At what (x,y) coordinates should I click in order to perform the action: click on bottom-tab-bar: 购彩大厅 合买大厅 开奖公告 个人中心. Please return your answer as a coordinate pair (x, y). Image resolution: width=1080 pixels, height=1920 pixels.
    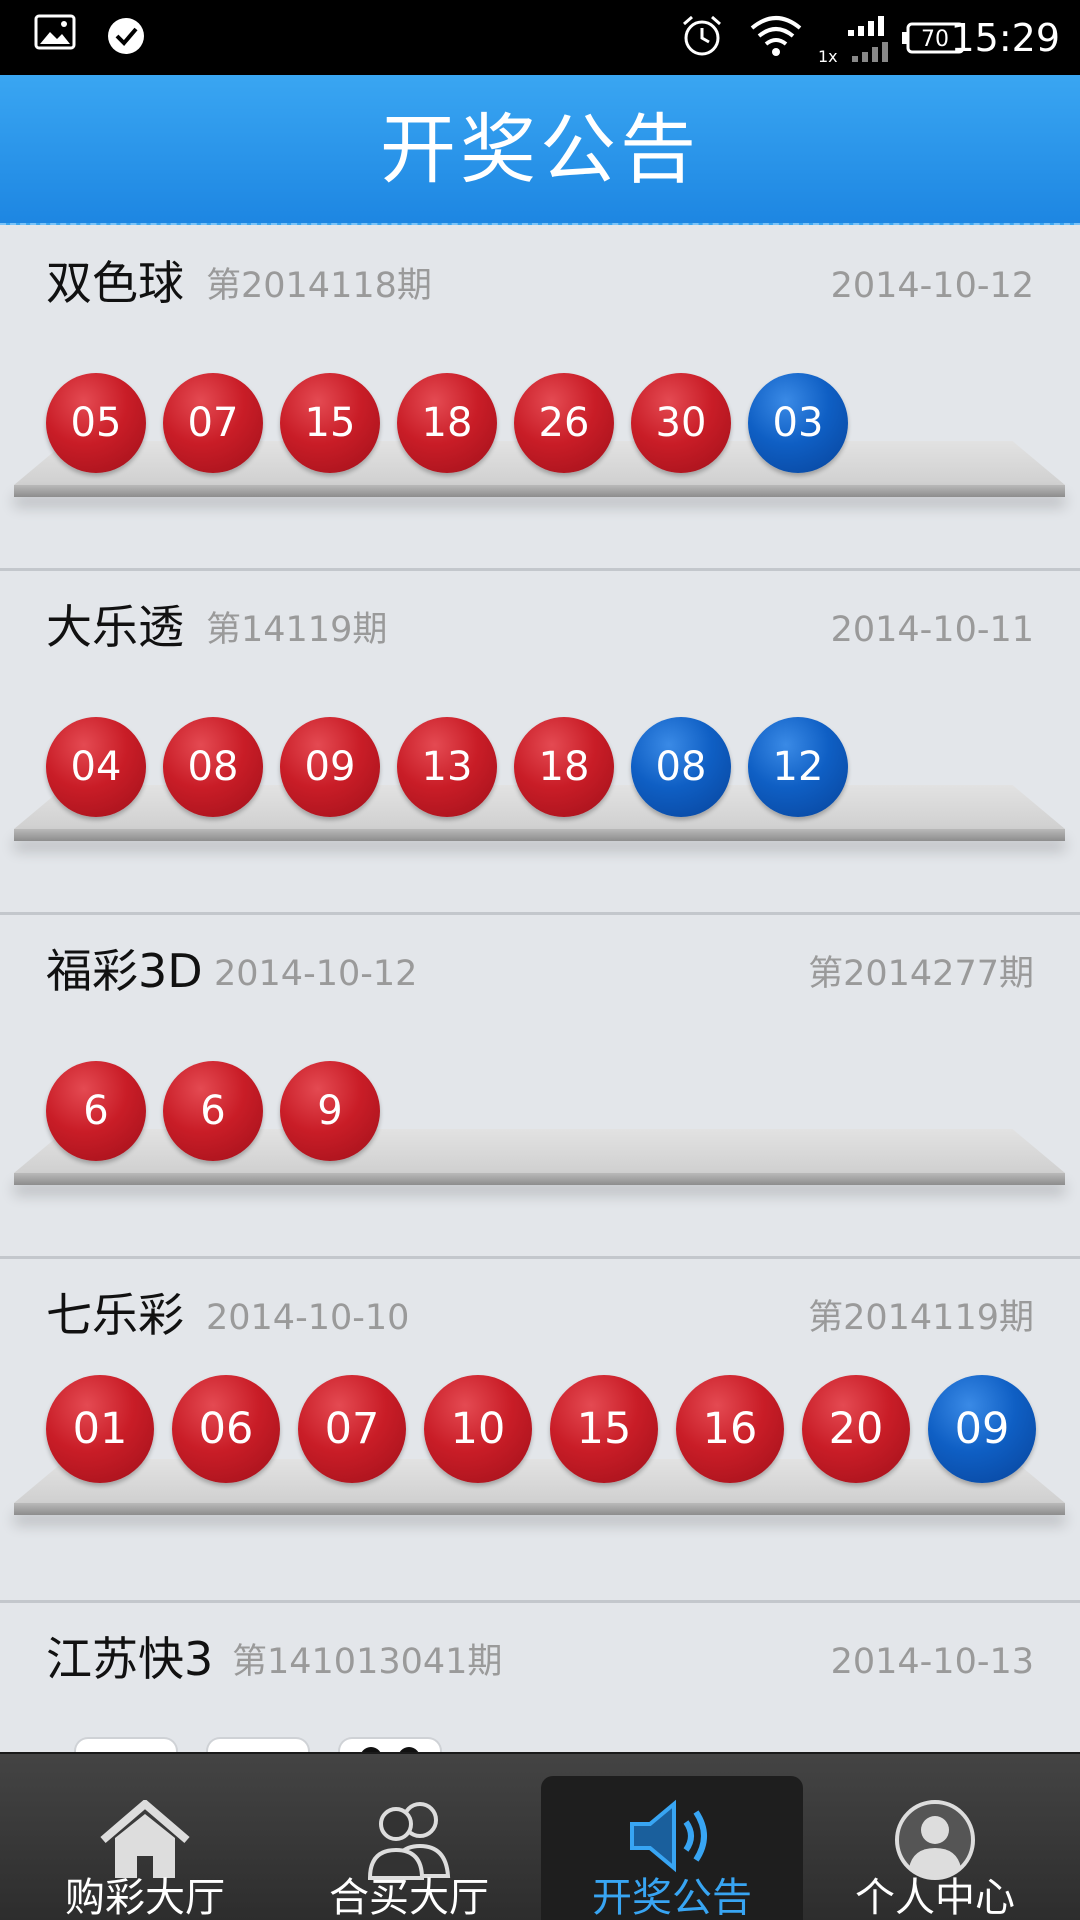
    Looking at the image, I should click on (540, 1836).